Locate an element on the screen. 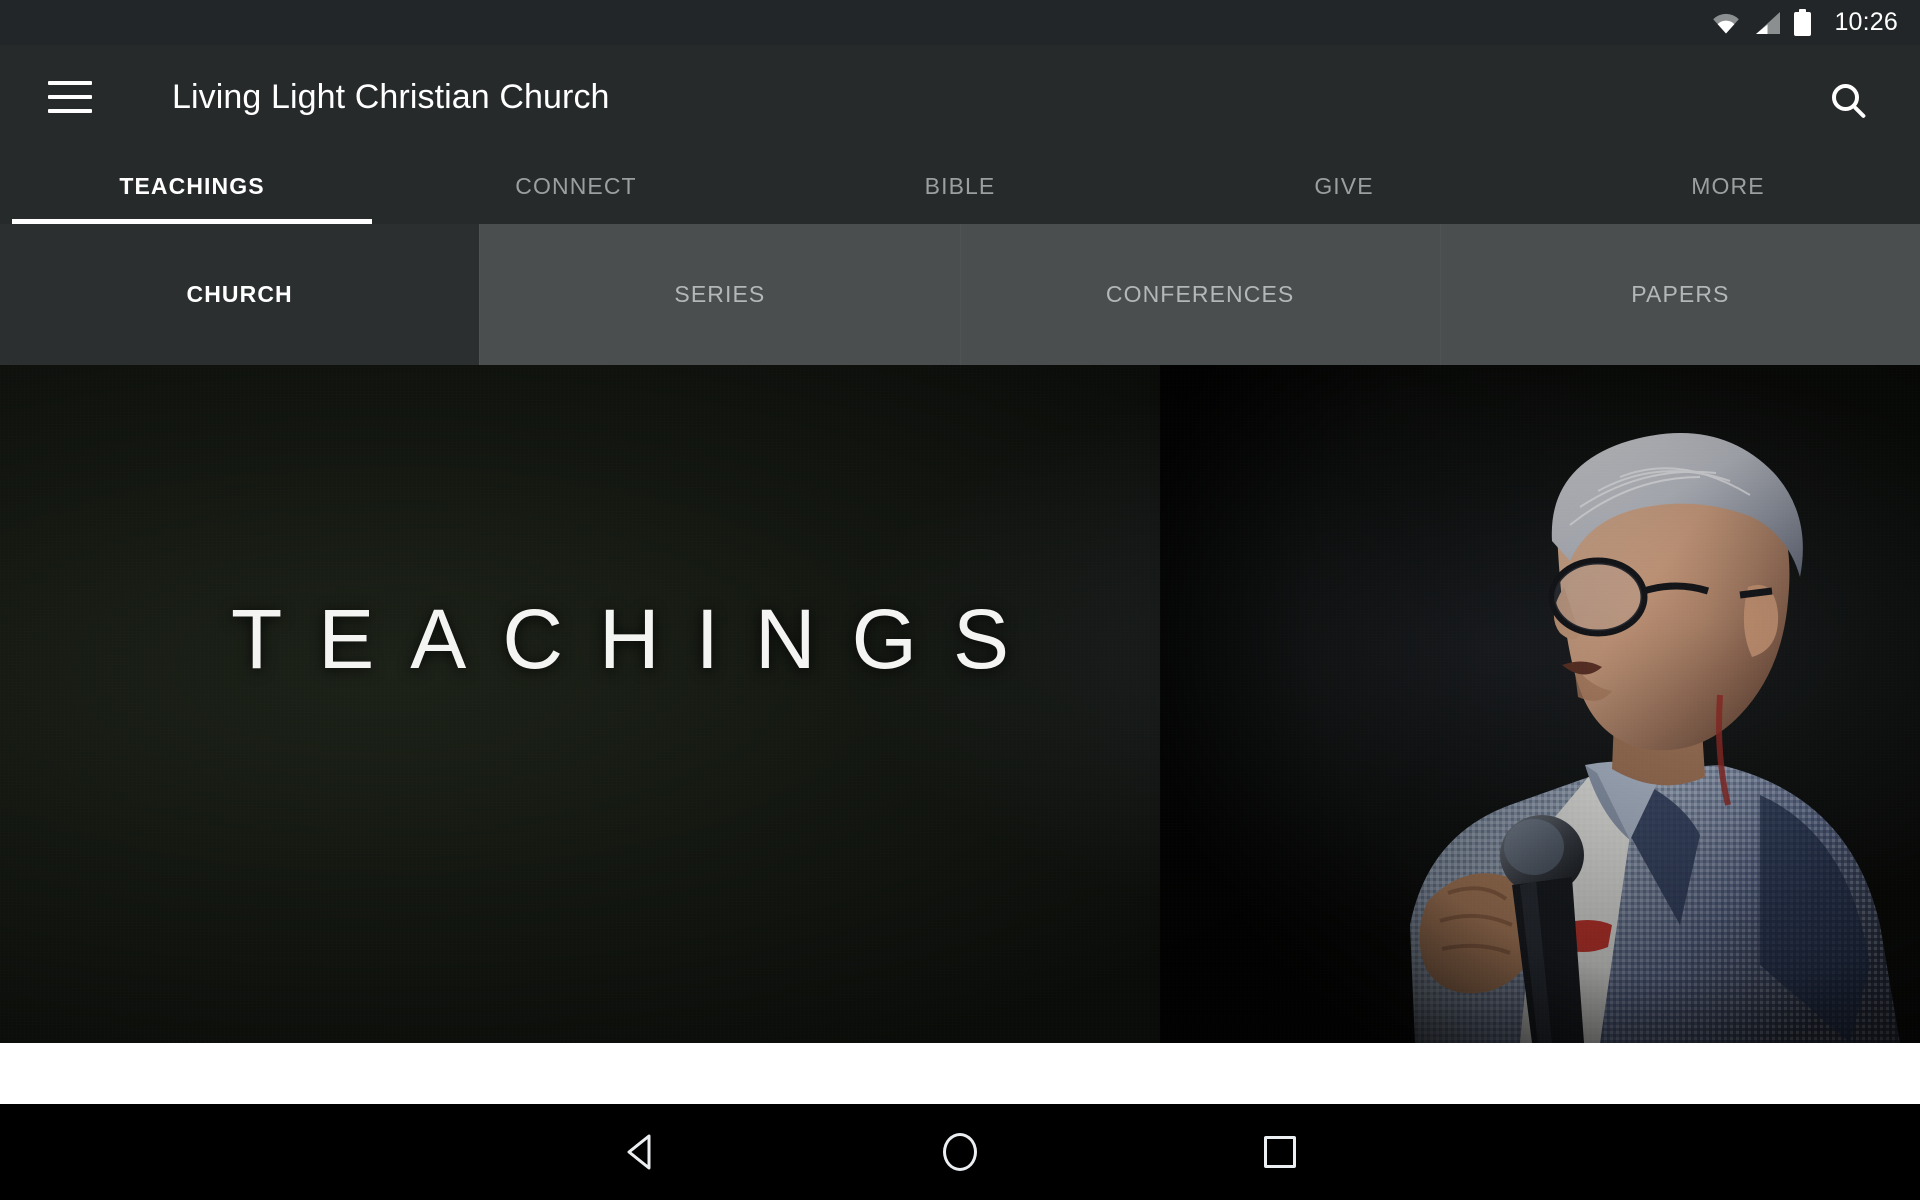  secondary-tab-bar: CHURCH SERIES CONFERENCES PAPERS is located at coordinates (960, 294).